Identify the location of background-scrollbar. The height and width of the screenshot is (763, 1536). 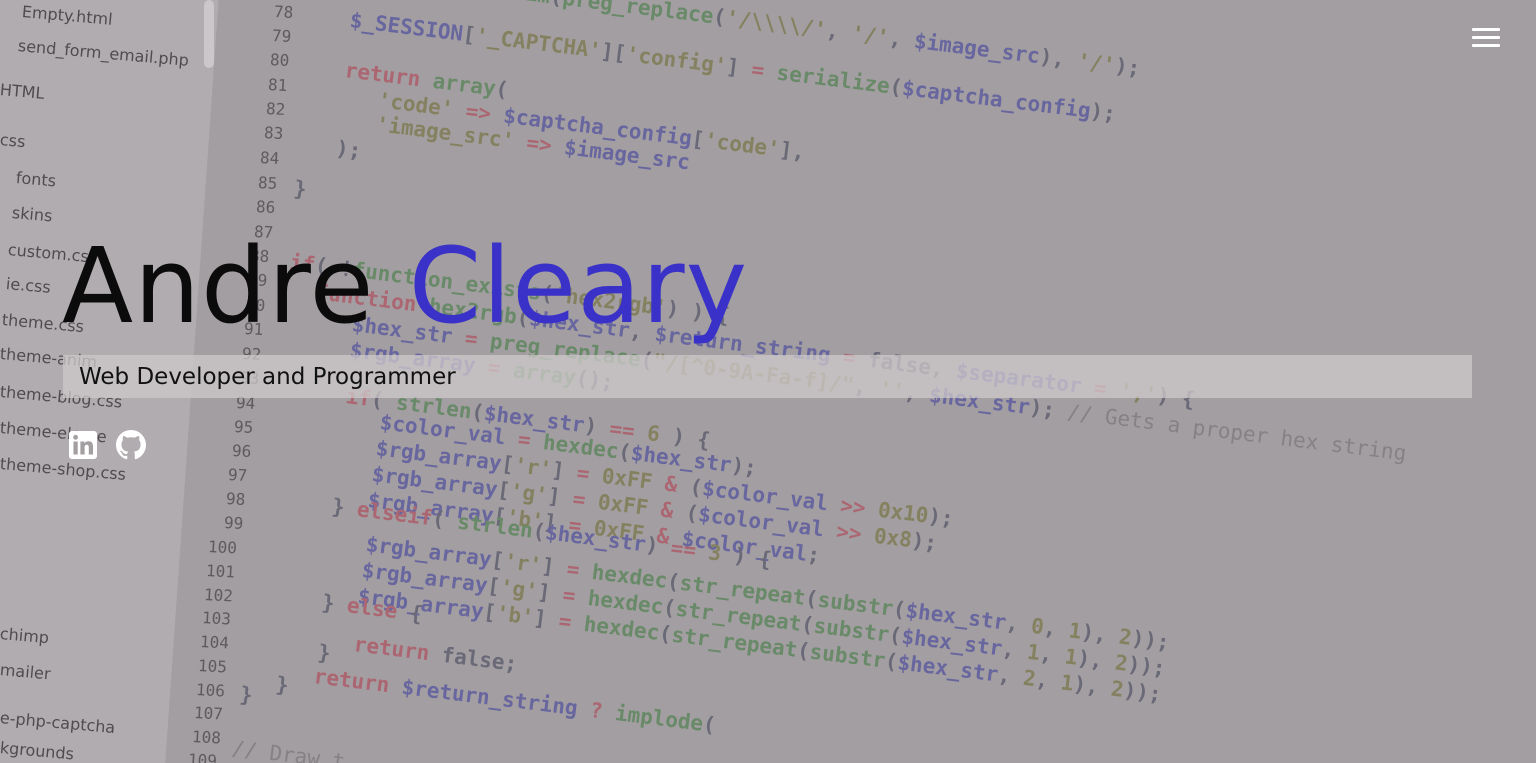
(209, 34).